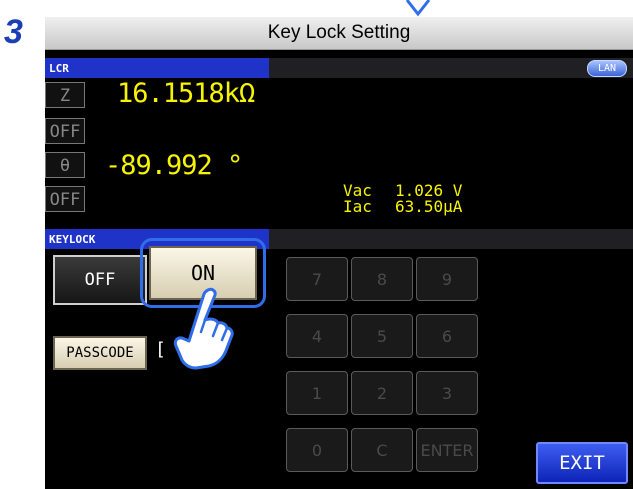  Describe the element at coordinates (339, 239) in the screenshot. I see `keylock-header: KEYLOCK` at that location.